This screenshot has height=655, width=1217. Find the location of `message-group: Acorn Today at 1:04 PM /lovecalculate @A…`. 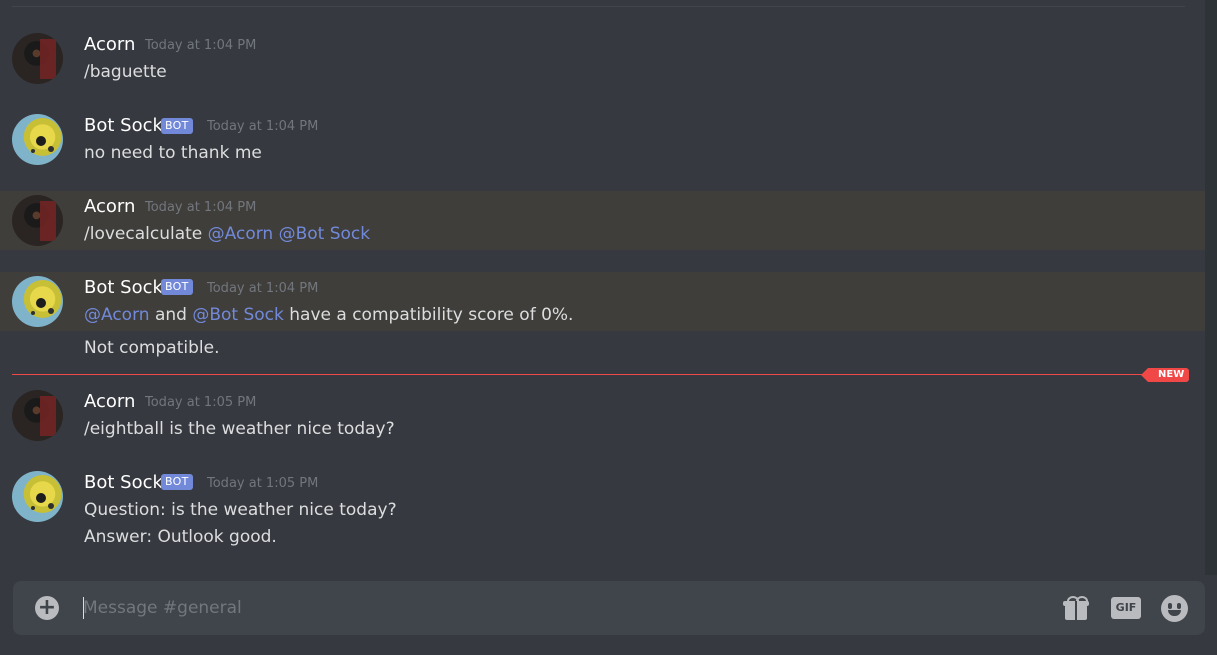

message-group: Acorn Today at 1:04 PM /lovecalculate @A… is located at coordinates (602, 220).